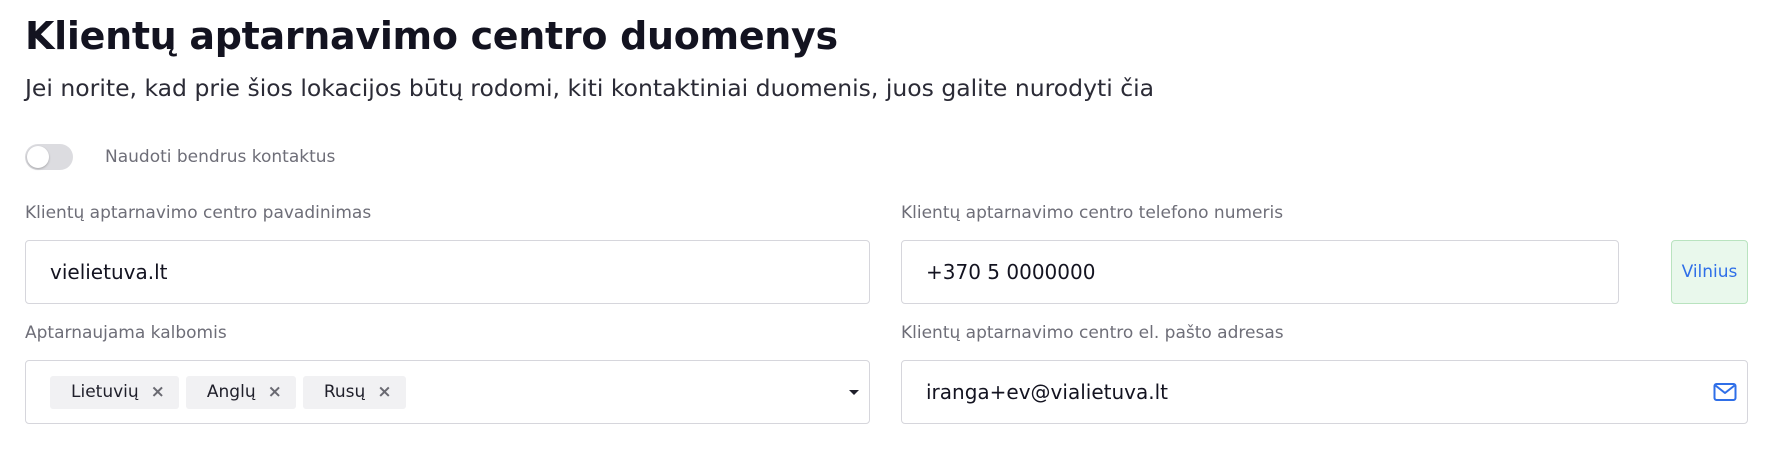 Image resolution: width=1765 pixels, height=461 pixels. I want to click on language-chip-english: Anglų ×, so click(240, 392).